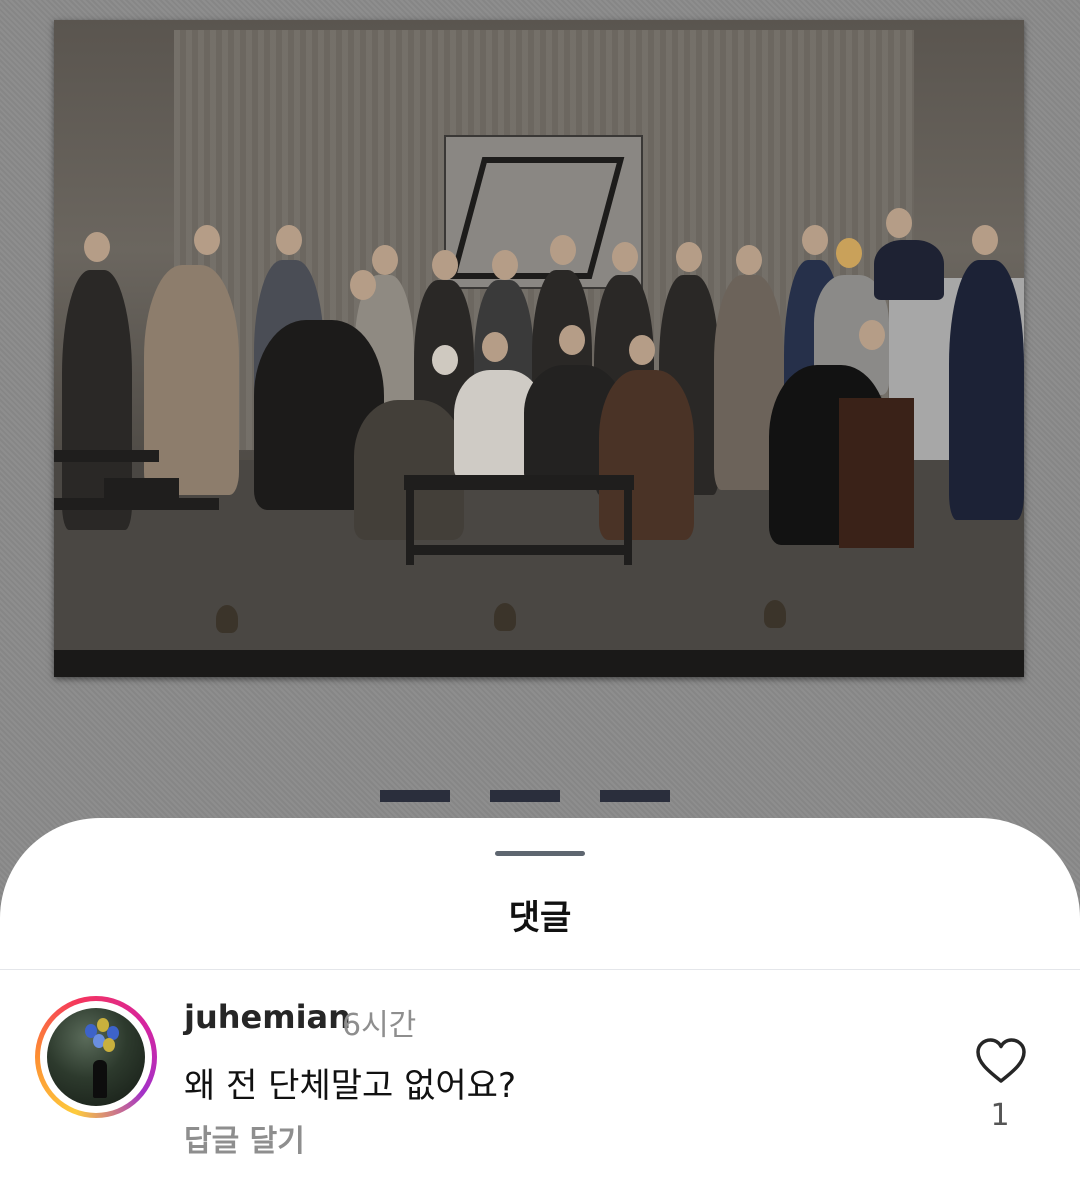 The image size is (1080, 1196). What do you see at coordinates (1000, 1115) in the screenshot?
I see `like-count: 1` at bounding box center [1000, 1115].